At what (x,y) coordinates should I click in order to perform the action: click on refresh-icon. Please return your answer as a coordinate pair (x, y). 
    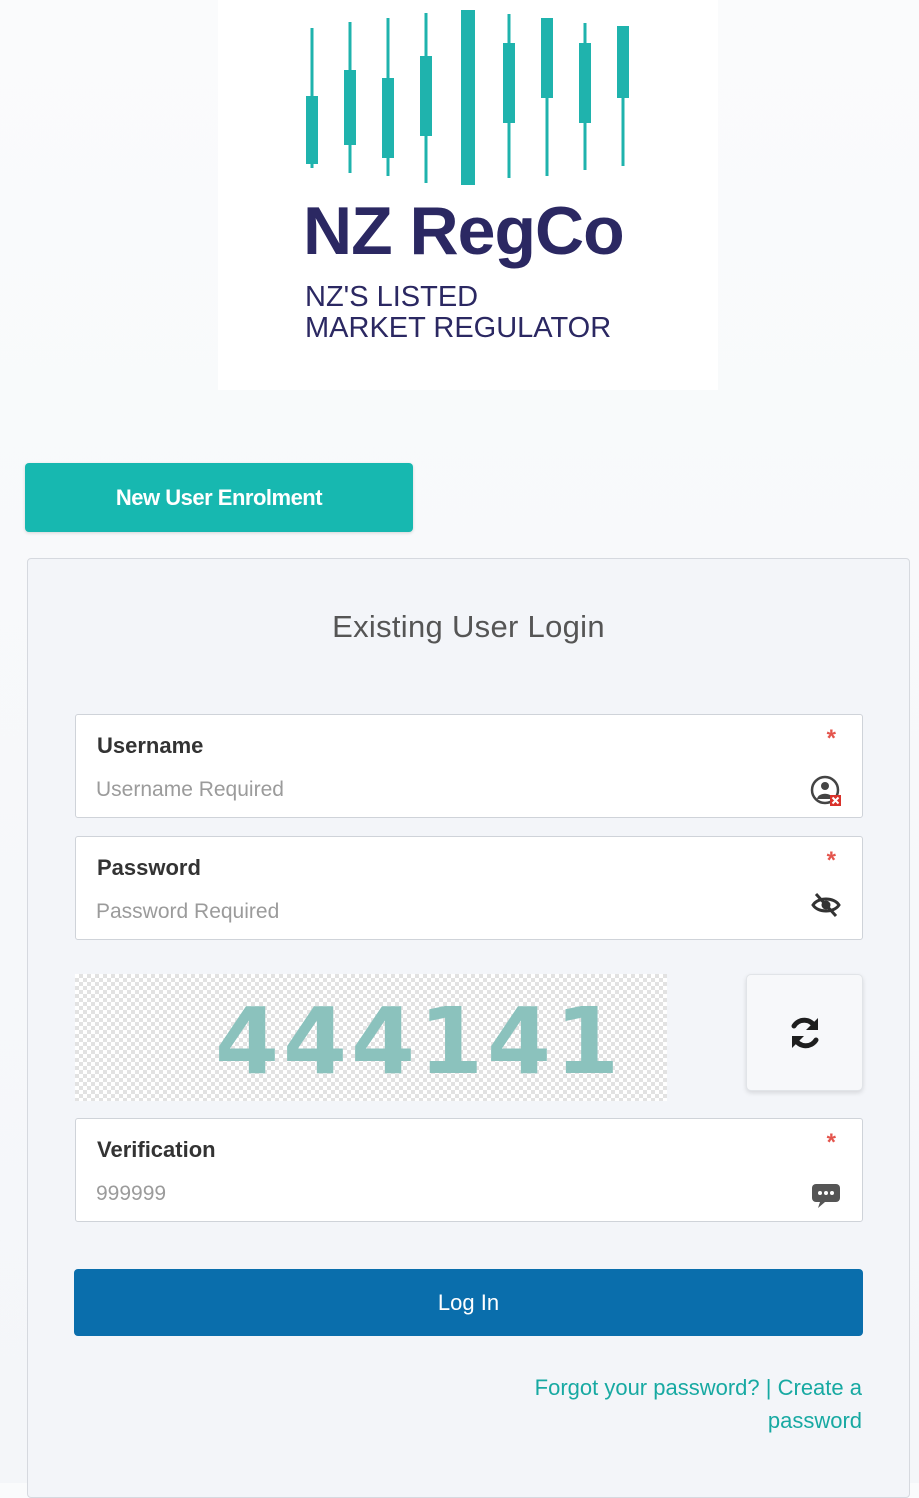
    Looking at the image, I should click on (805, 1033).